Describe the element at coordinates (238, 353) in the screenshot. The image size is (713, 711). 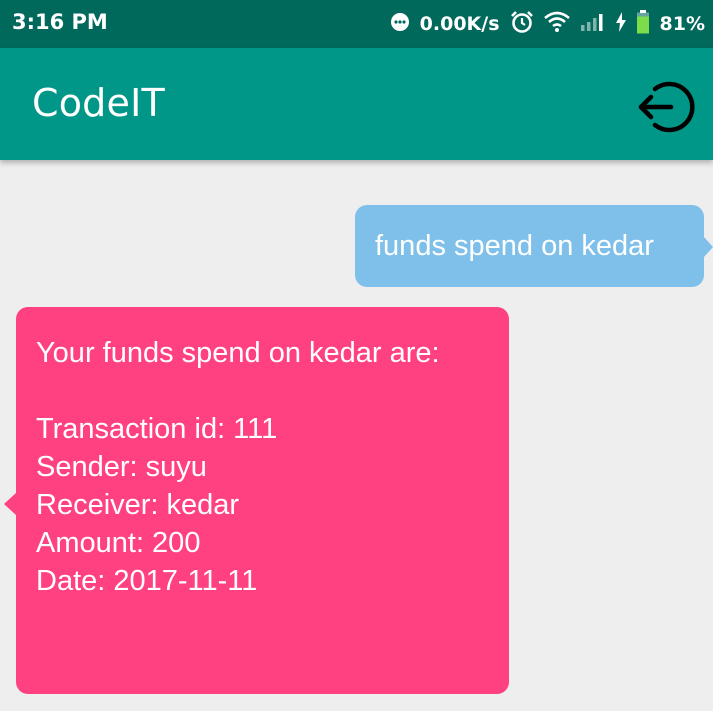
I see `received-message-header: Your funds spend on kedar are:` at that location.